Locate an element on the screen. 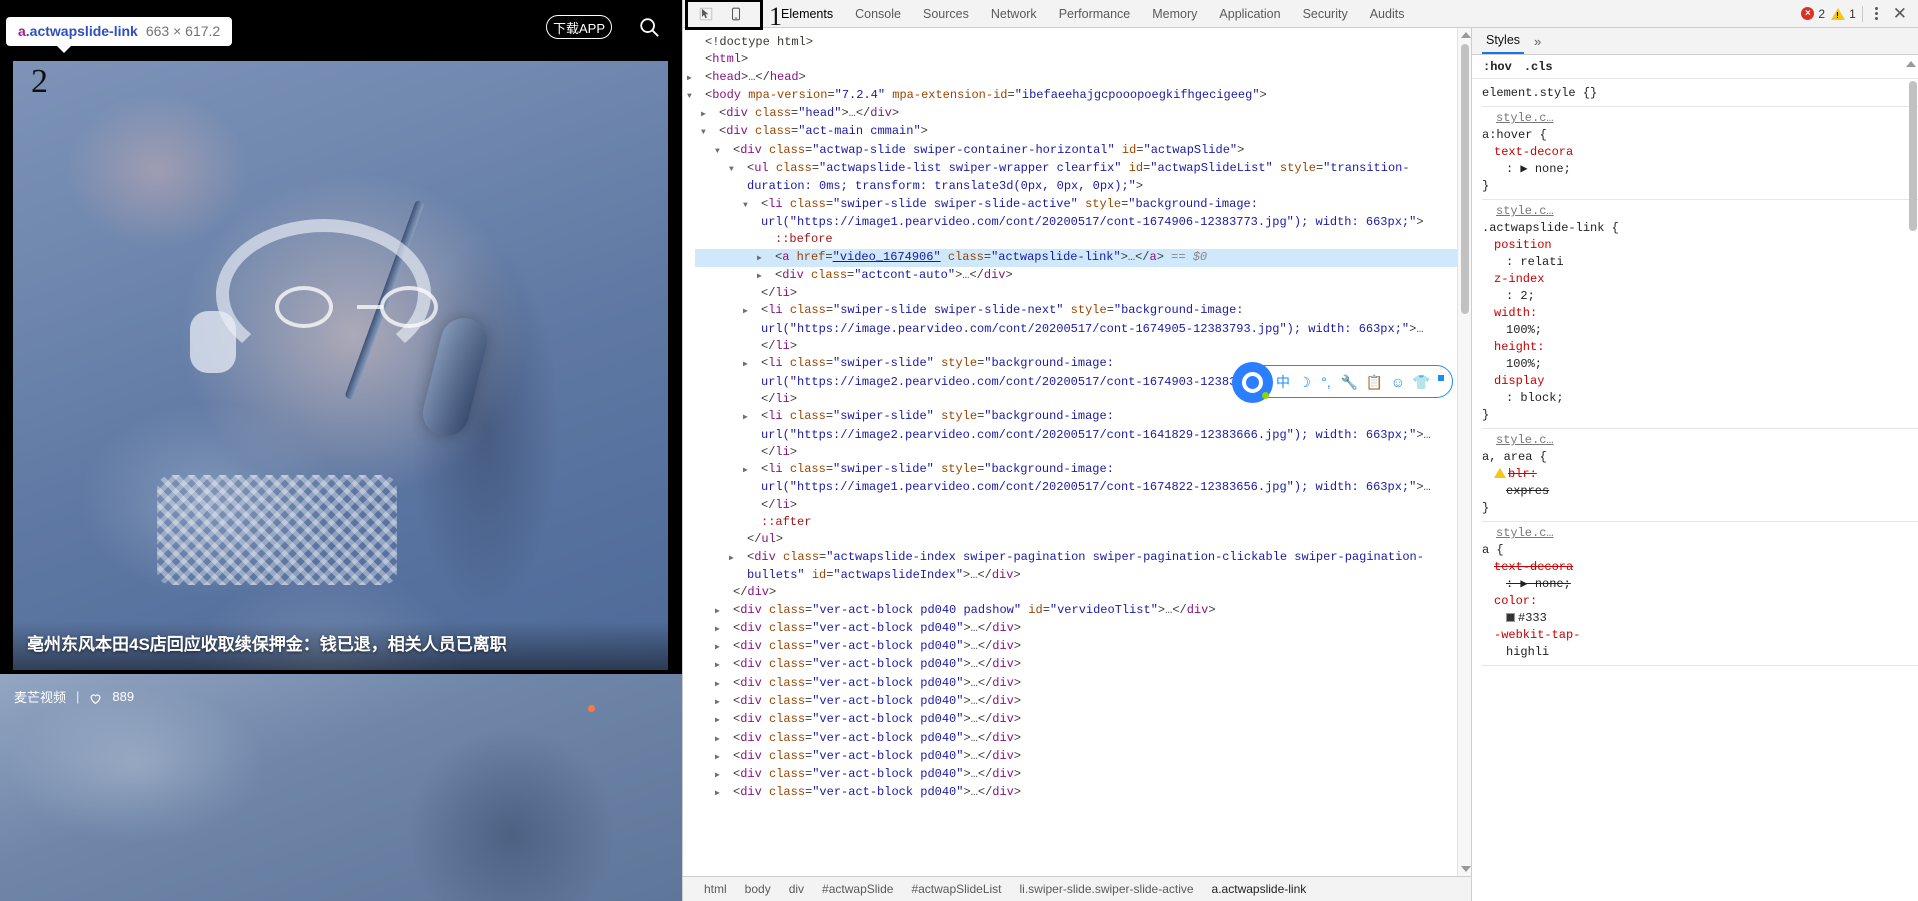 This screenshot has height=901, width=1918. tab-console: Console is located at coordinates (878, 13).